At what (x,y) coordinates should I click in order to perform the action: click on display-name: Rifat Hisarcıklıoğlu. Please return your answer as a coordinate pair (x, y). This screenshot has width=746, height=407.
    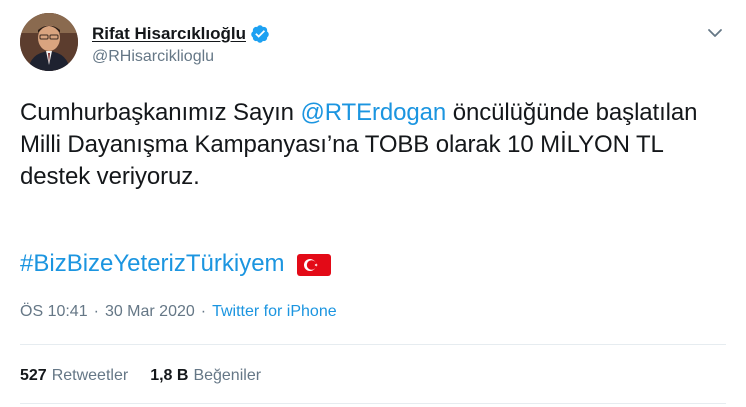
    Looking at the image, I should click on (169, 34).